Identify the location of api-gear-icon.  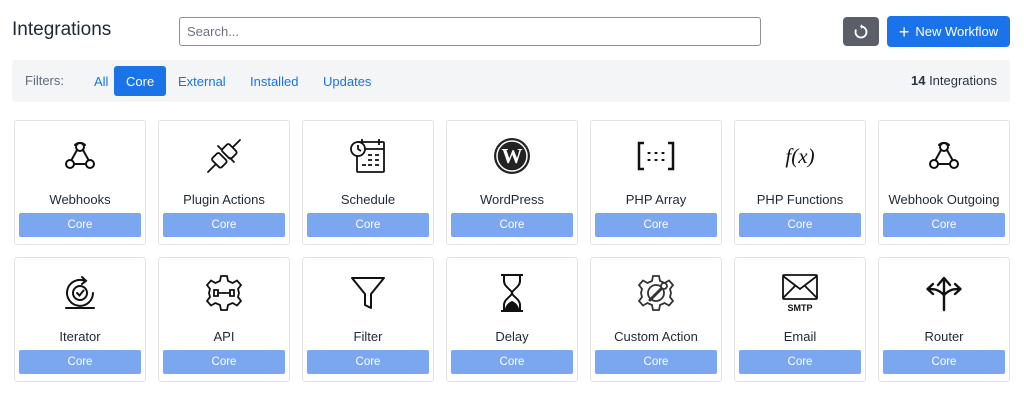
(224, 293).